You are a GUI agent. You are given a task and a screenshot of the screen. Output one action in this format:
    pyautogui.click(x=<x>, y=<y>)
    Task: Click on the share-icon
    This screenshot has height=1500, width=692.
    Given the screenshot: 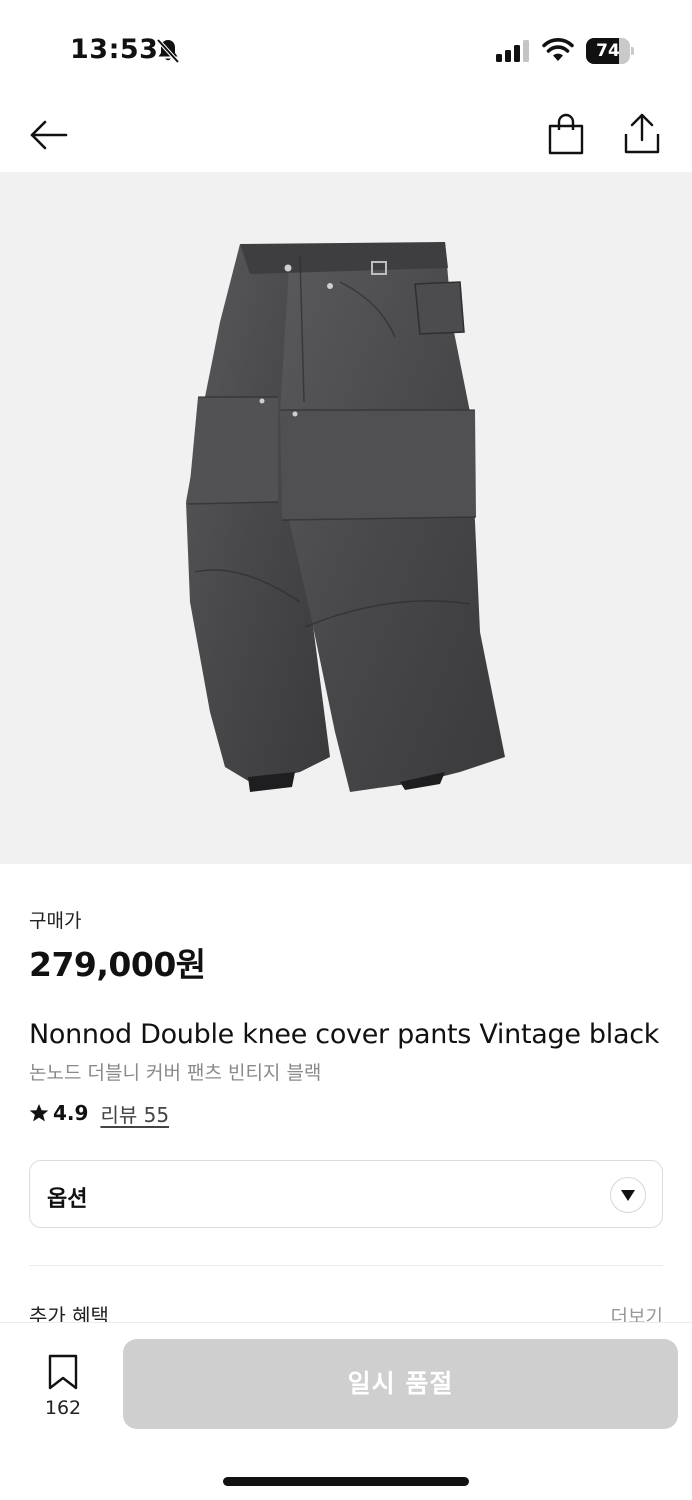 What is the action you would take?
    pyautogui.click(x=642, y=134)
    